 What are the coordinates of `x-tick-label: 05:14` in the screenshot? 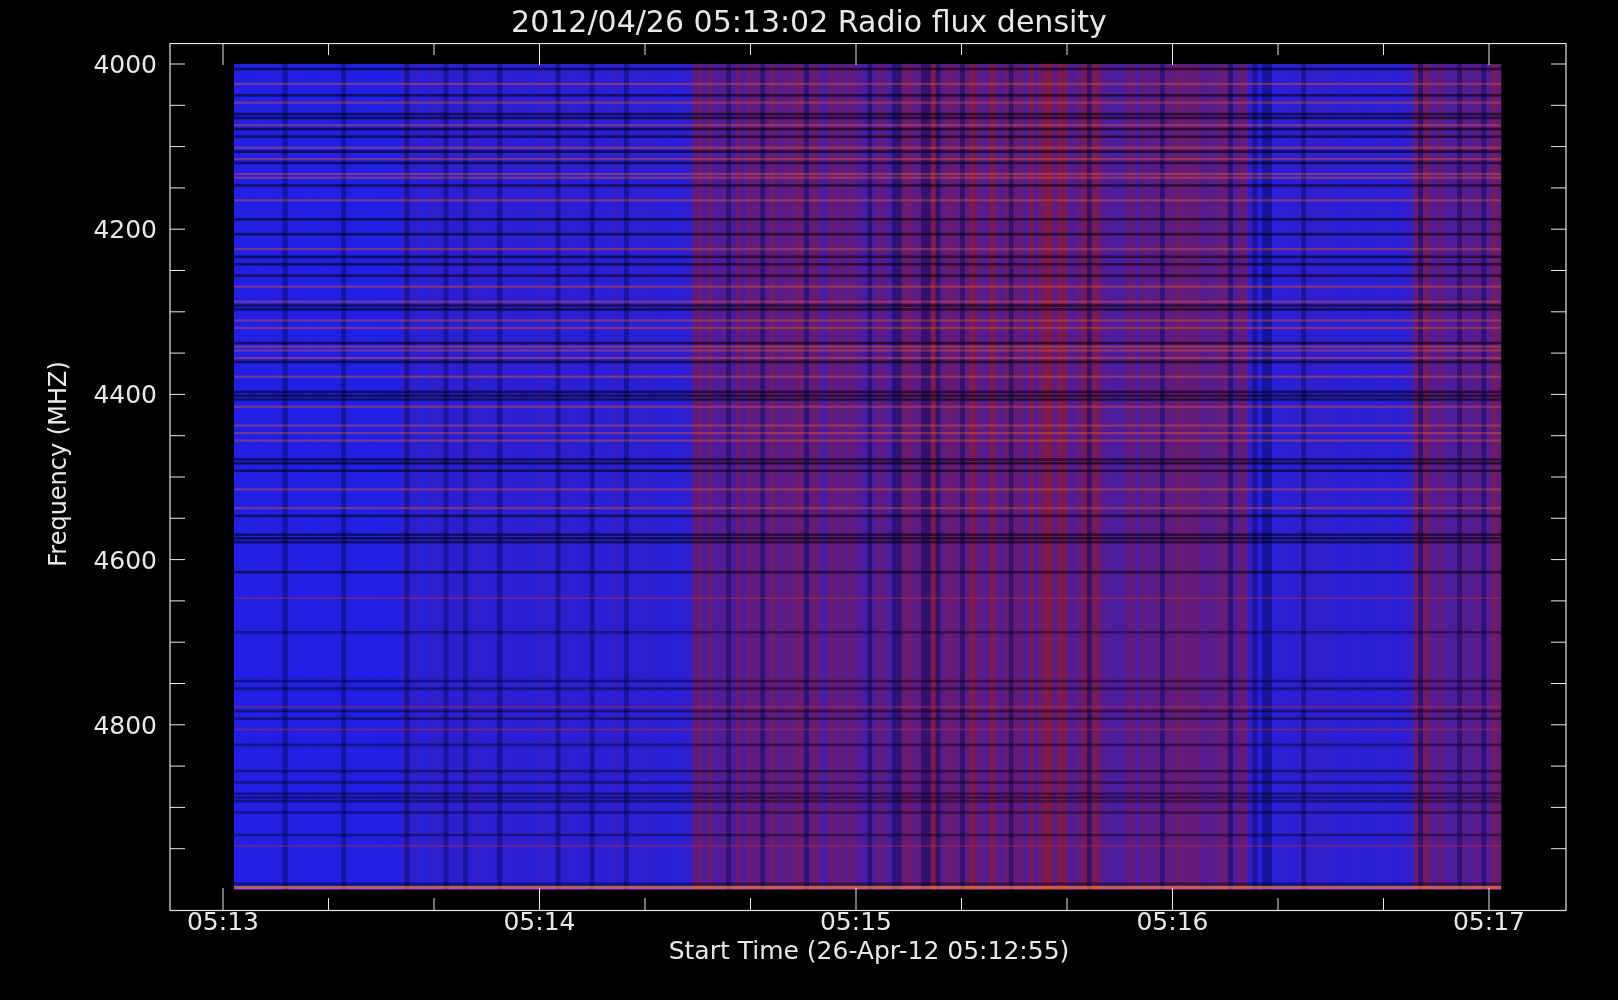 It's located at (539, 921).